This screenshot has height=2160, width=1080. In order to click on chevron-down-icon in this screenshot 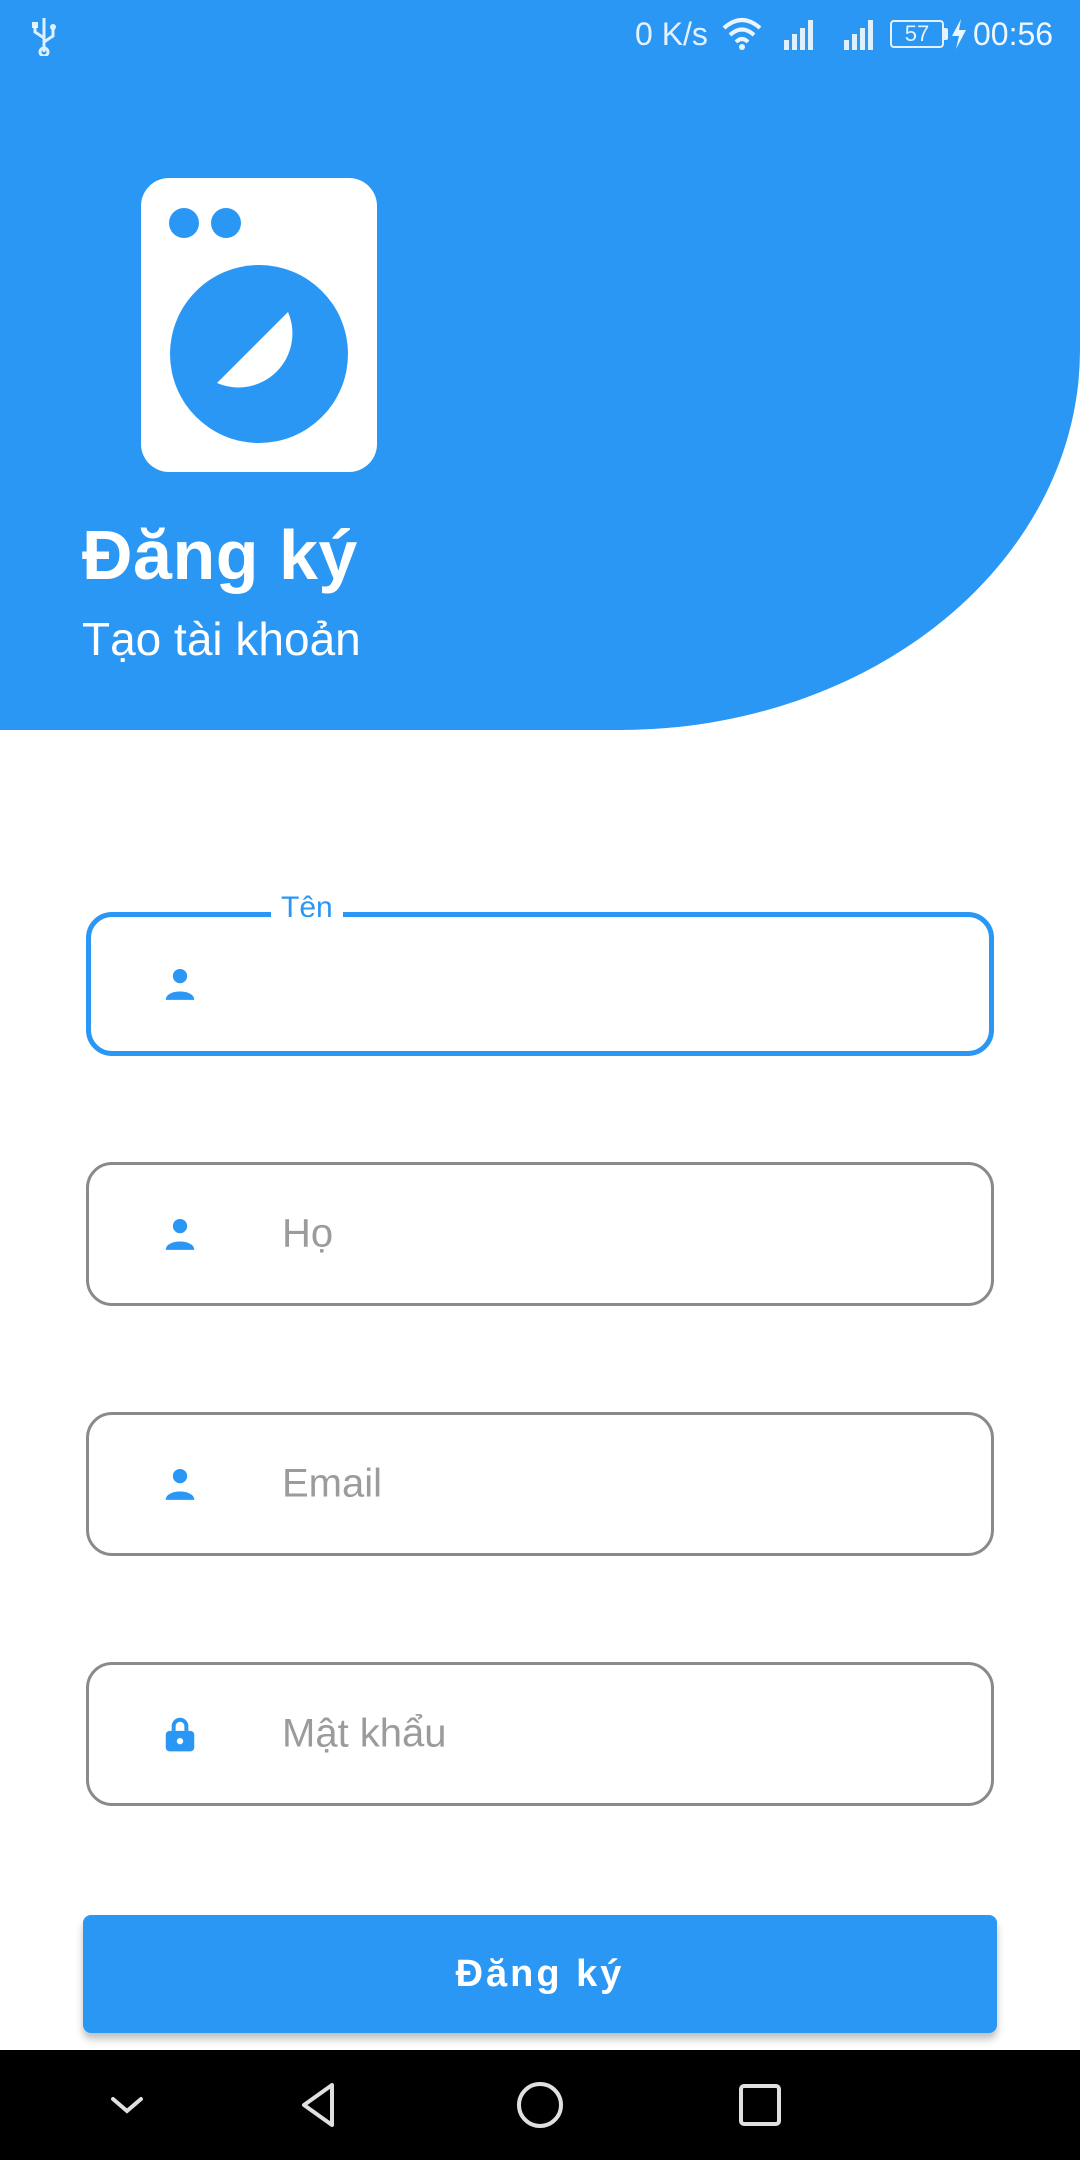, I will do `click(127, 2105)`.